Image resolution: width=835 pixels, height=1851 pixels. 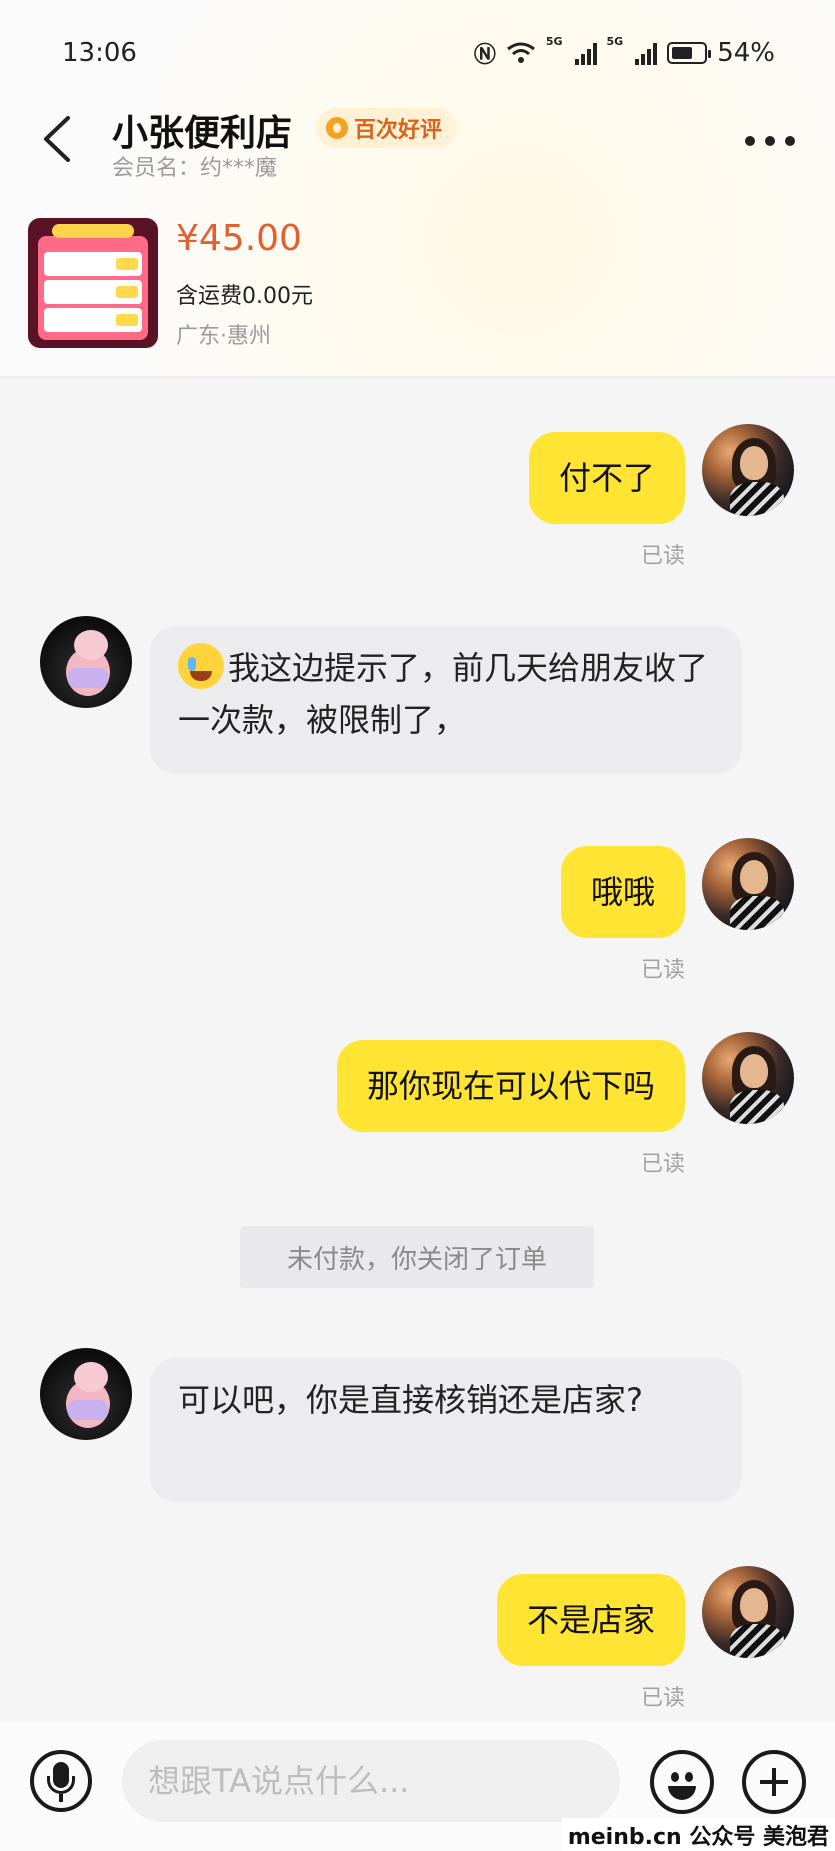 I want to click on message-input, so click(x=371, y=1781).